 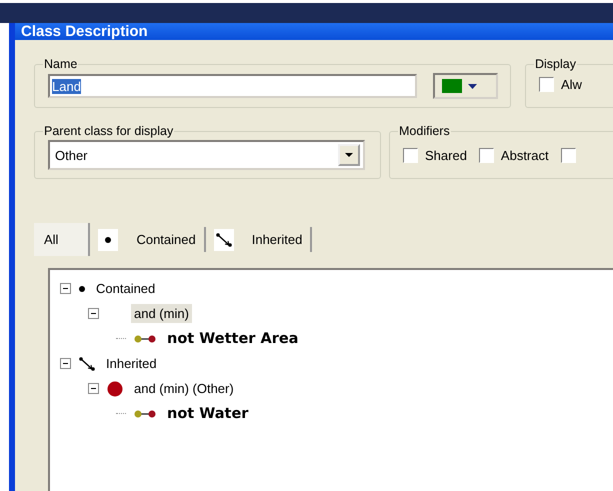 What do you see at coordinates (314, 31) in the screenshot?
I see `window-title: Class Description` at bounding box center [314, 31].